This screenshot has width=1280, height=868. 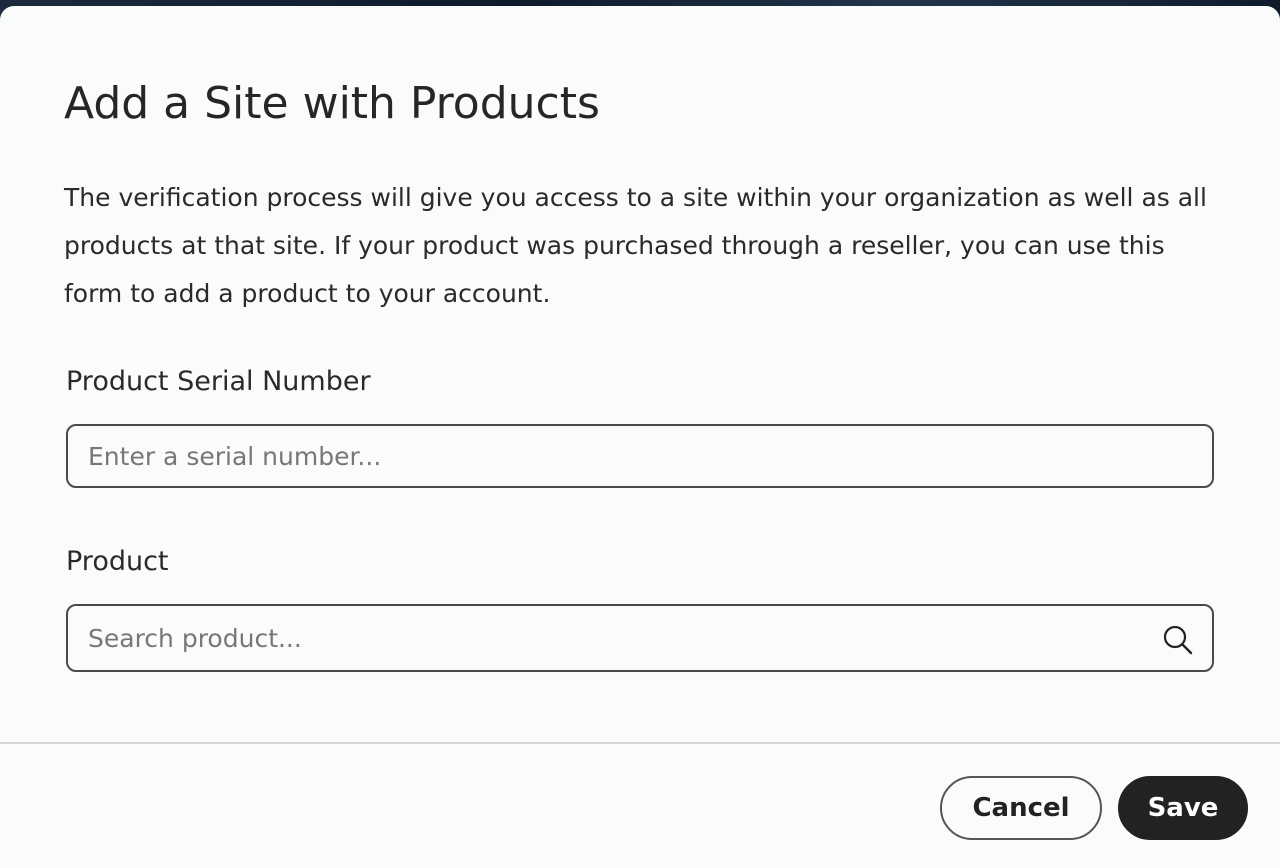 I want to click on product-search-field, so click(x=640, y=638).